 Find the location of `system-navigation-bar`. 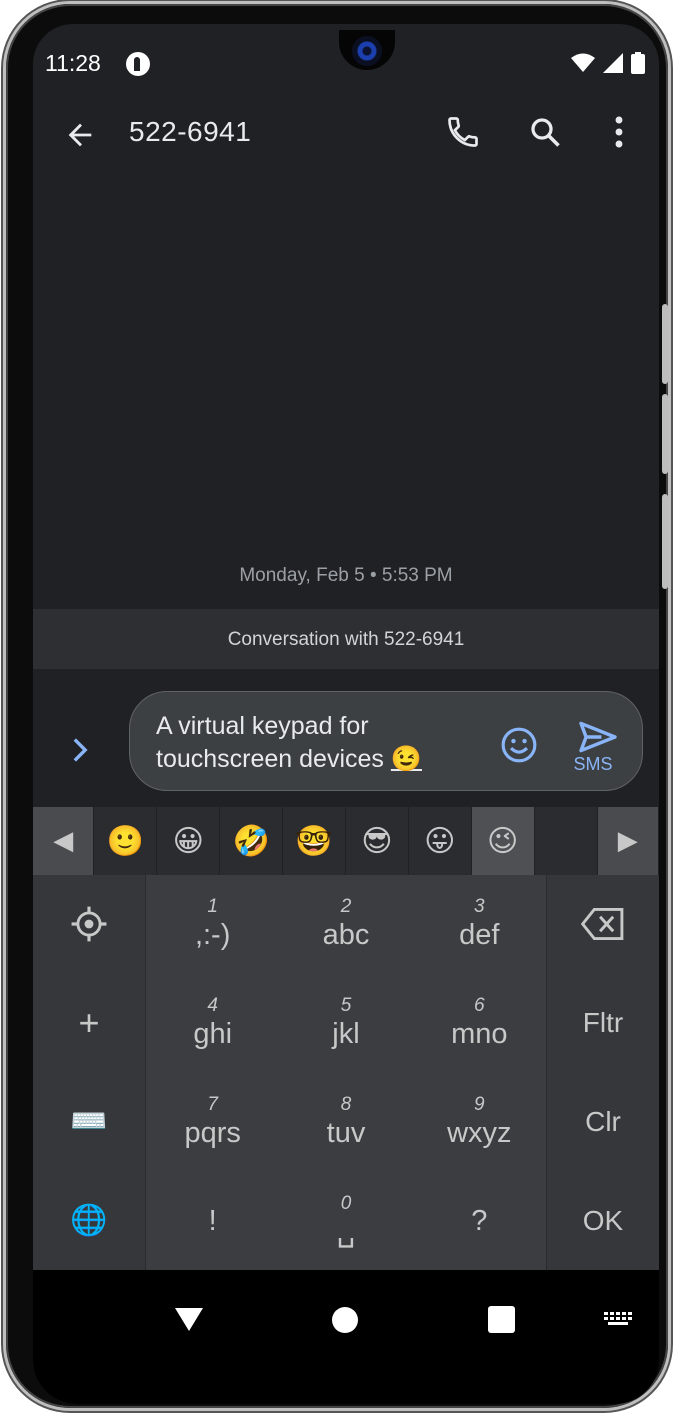

system-navigation-bar is located at coordinates (346, 1337).